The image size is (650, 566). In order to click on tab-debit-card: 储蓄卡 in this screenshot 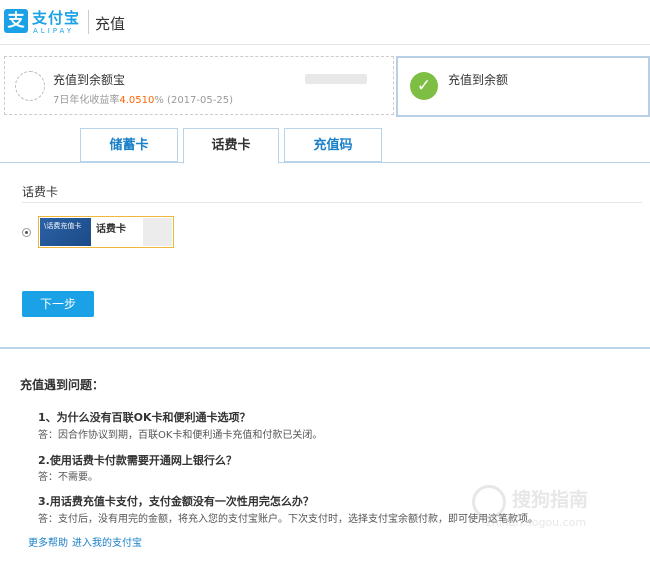, I will do `click(129, 145)`.